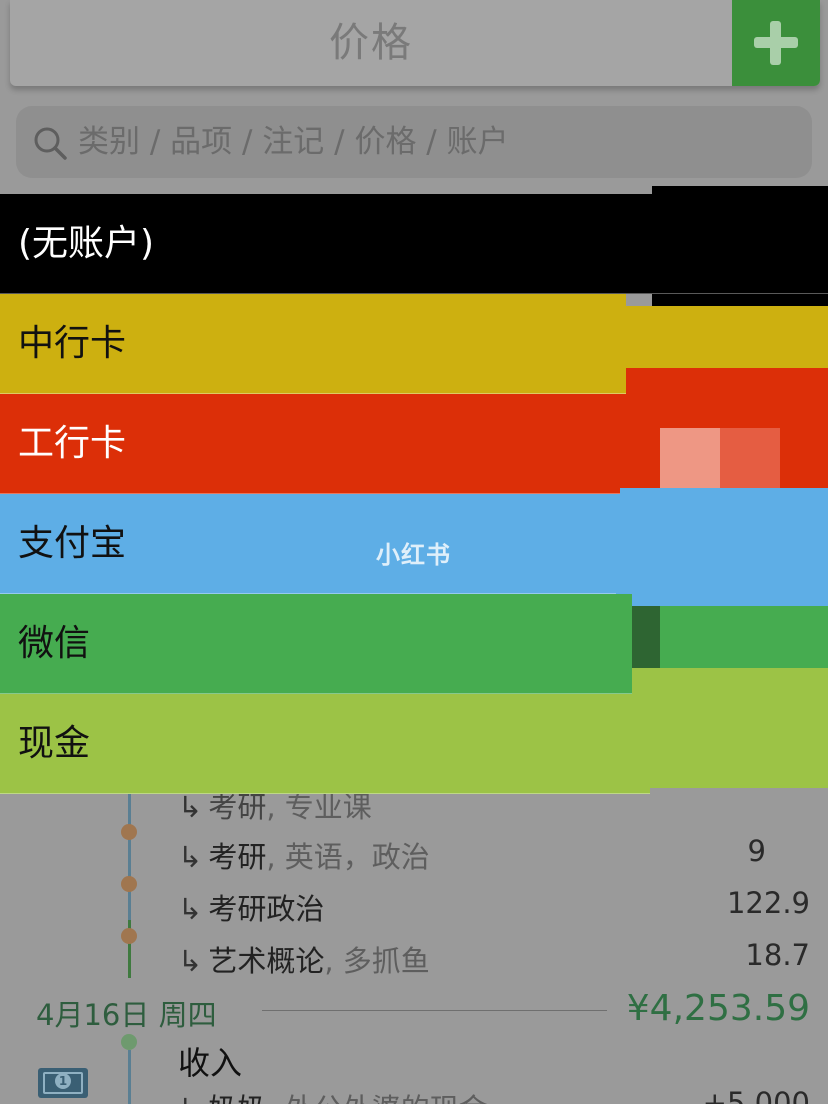 The image size is (828, 1104). Describe the element at coordinates (371, 43) in the screenshot. I see `price-title: 价格` at that location.